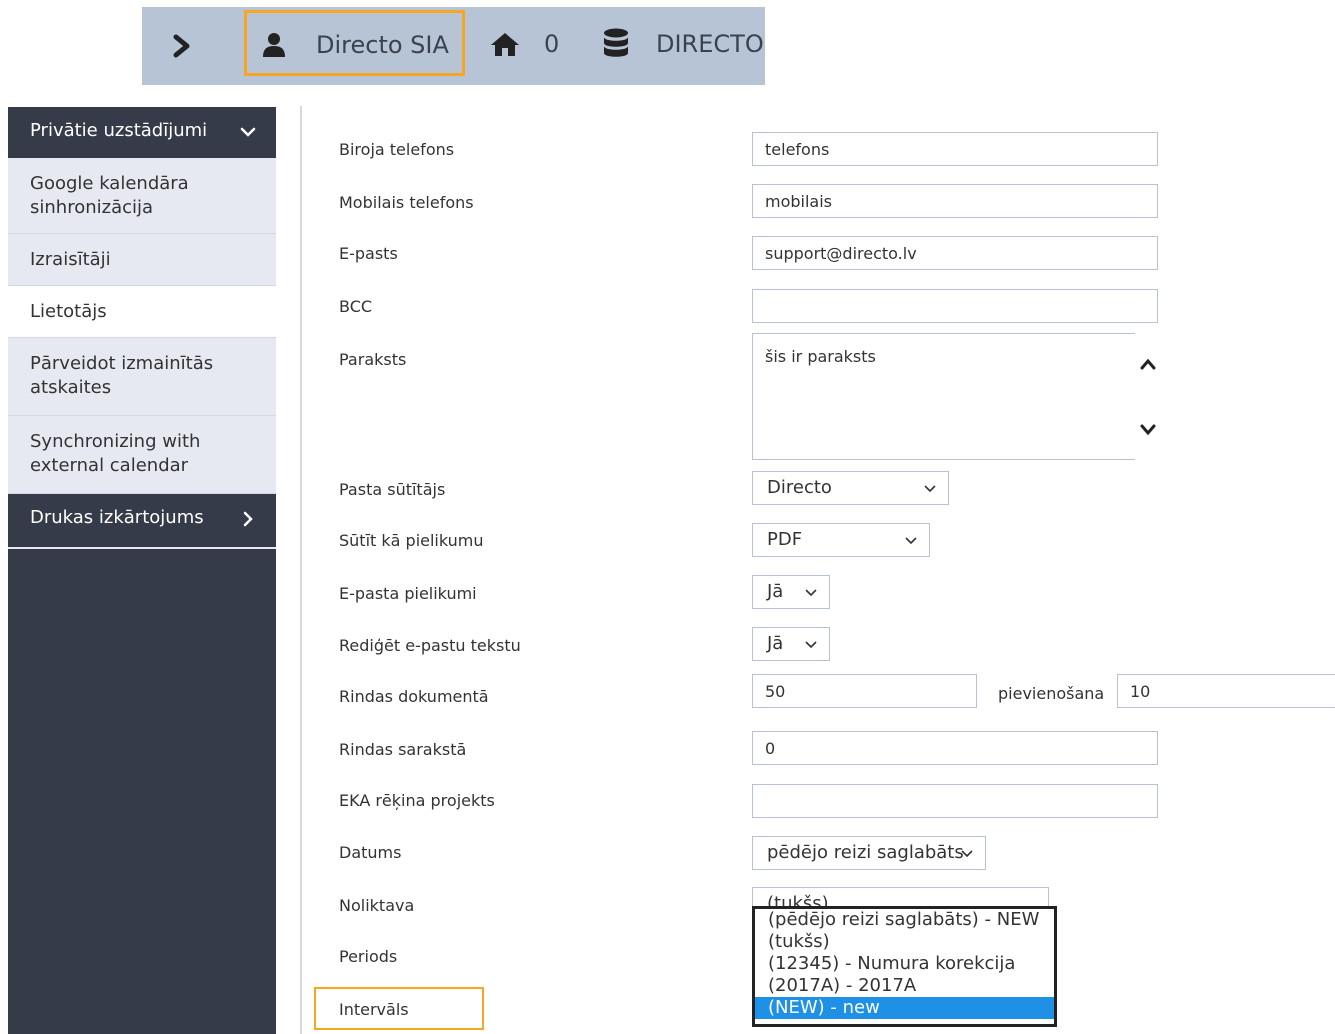  Describe the element at coordinates (142, 312) in the screenshot. I see `sidebar-item-user: Lietotājs` at that location.